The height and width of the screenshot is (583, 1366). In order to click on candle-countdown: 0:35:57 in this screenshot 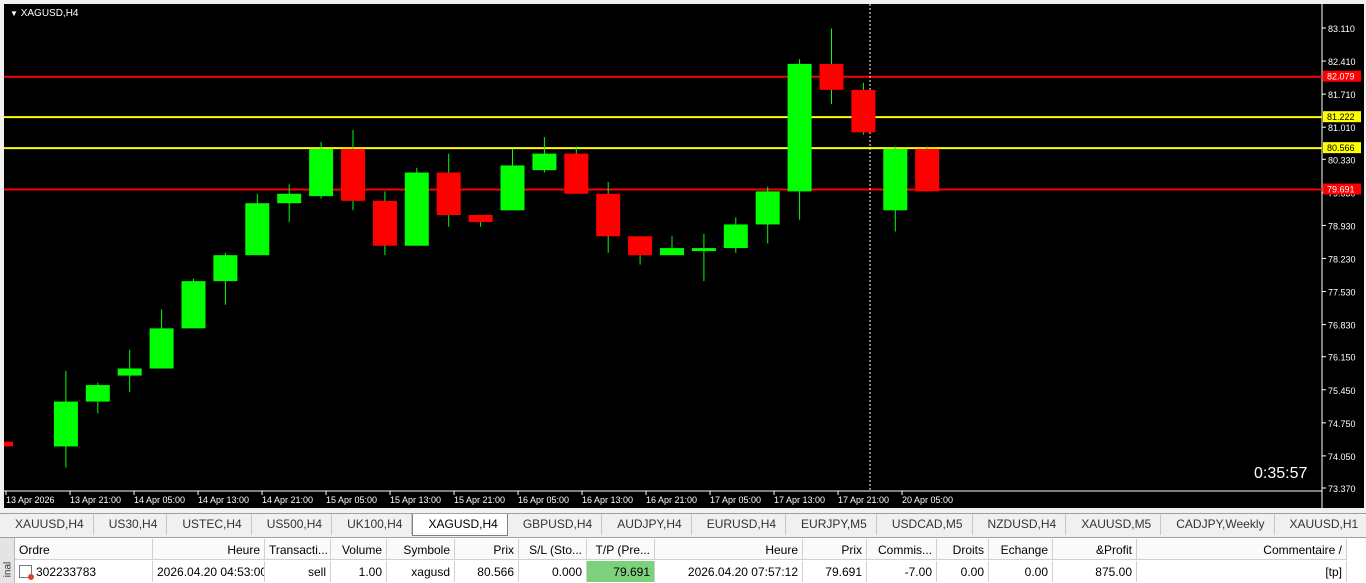, I will do `click(1280, 473)`.